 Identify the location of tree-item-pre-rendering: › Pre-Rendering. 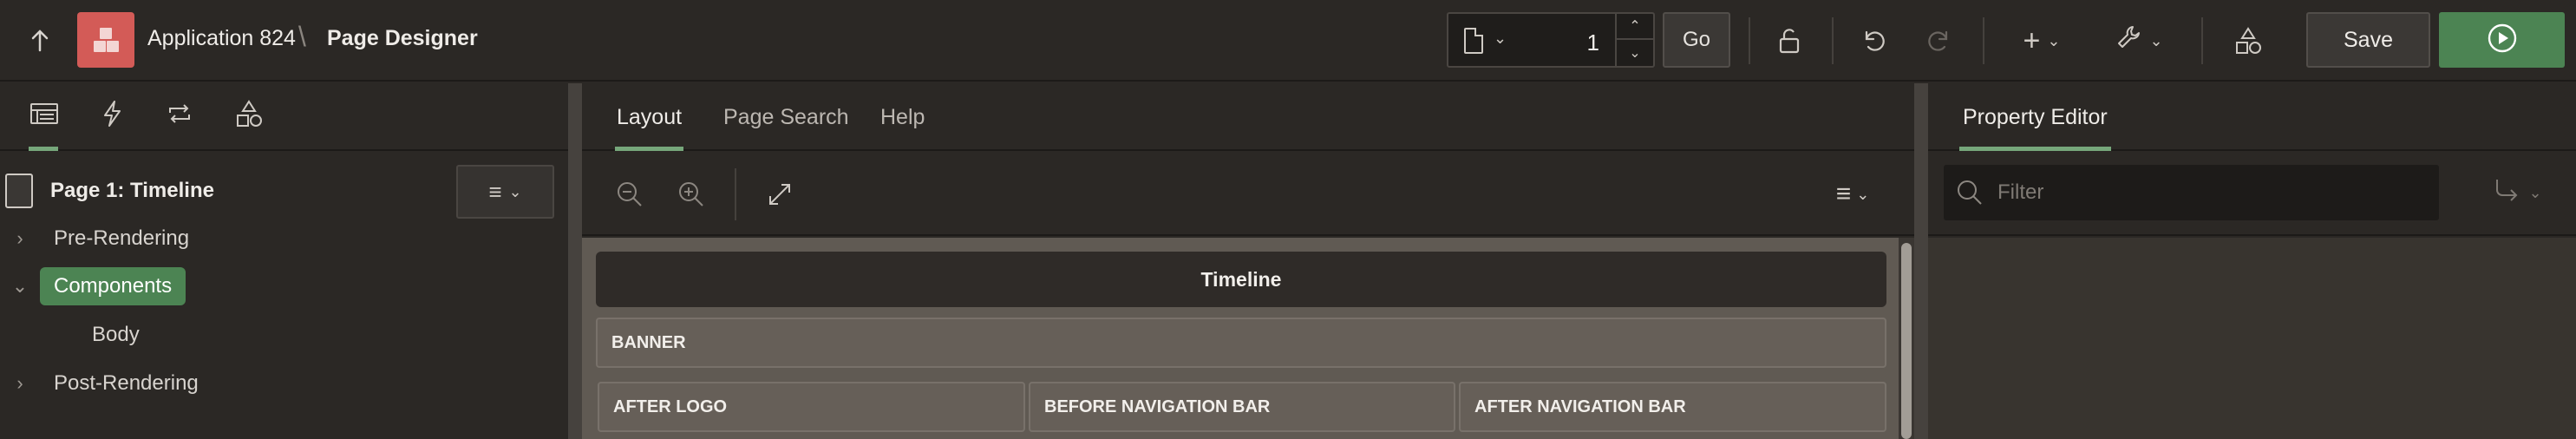
(94, 238).